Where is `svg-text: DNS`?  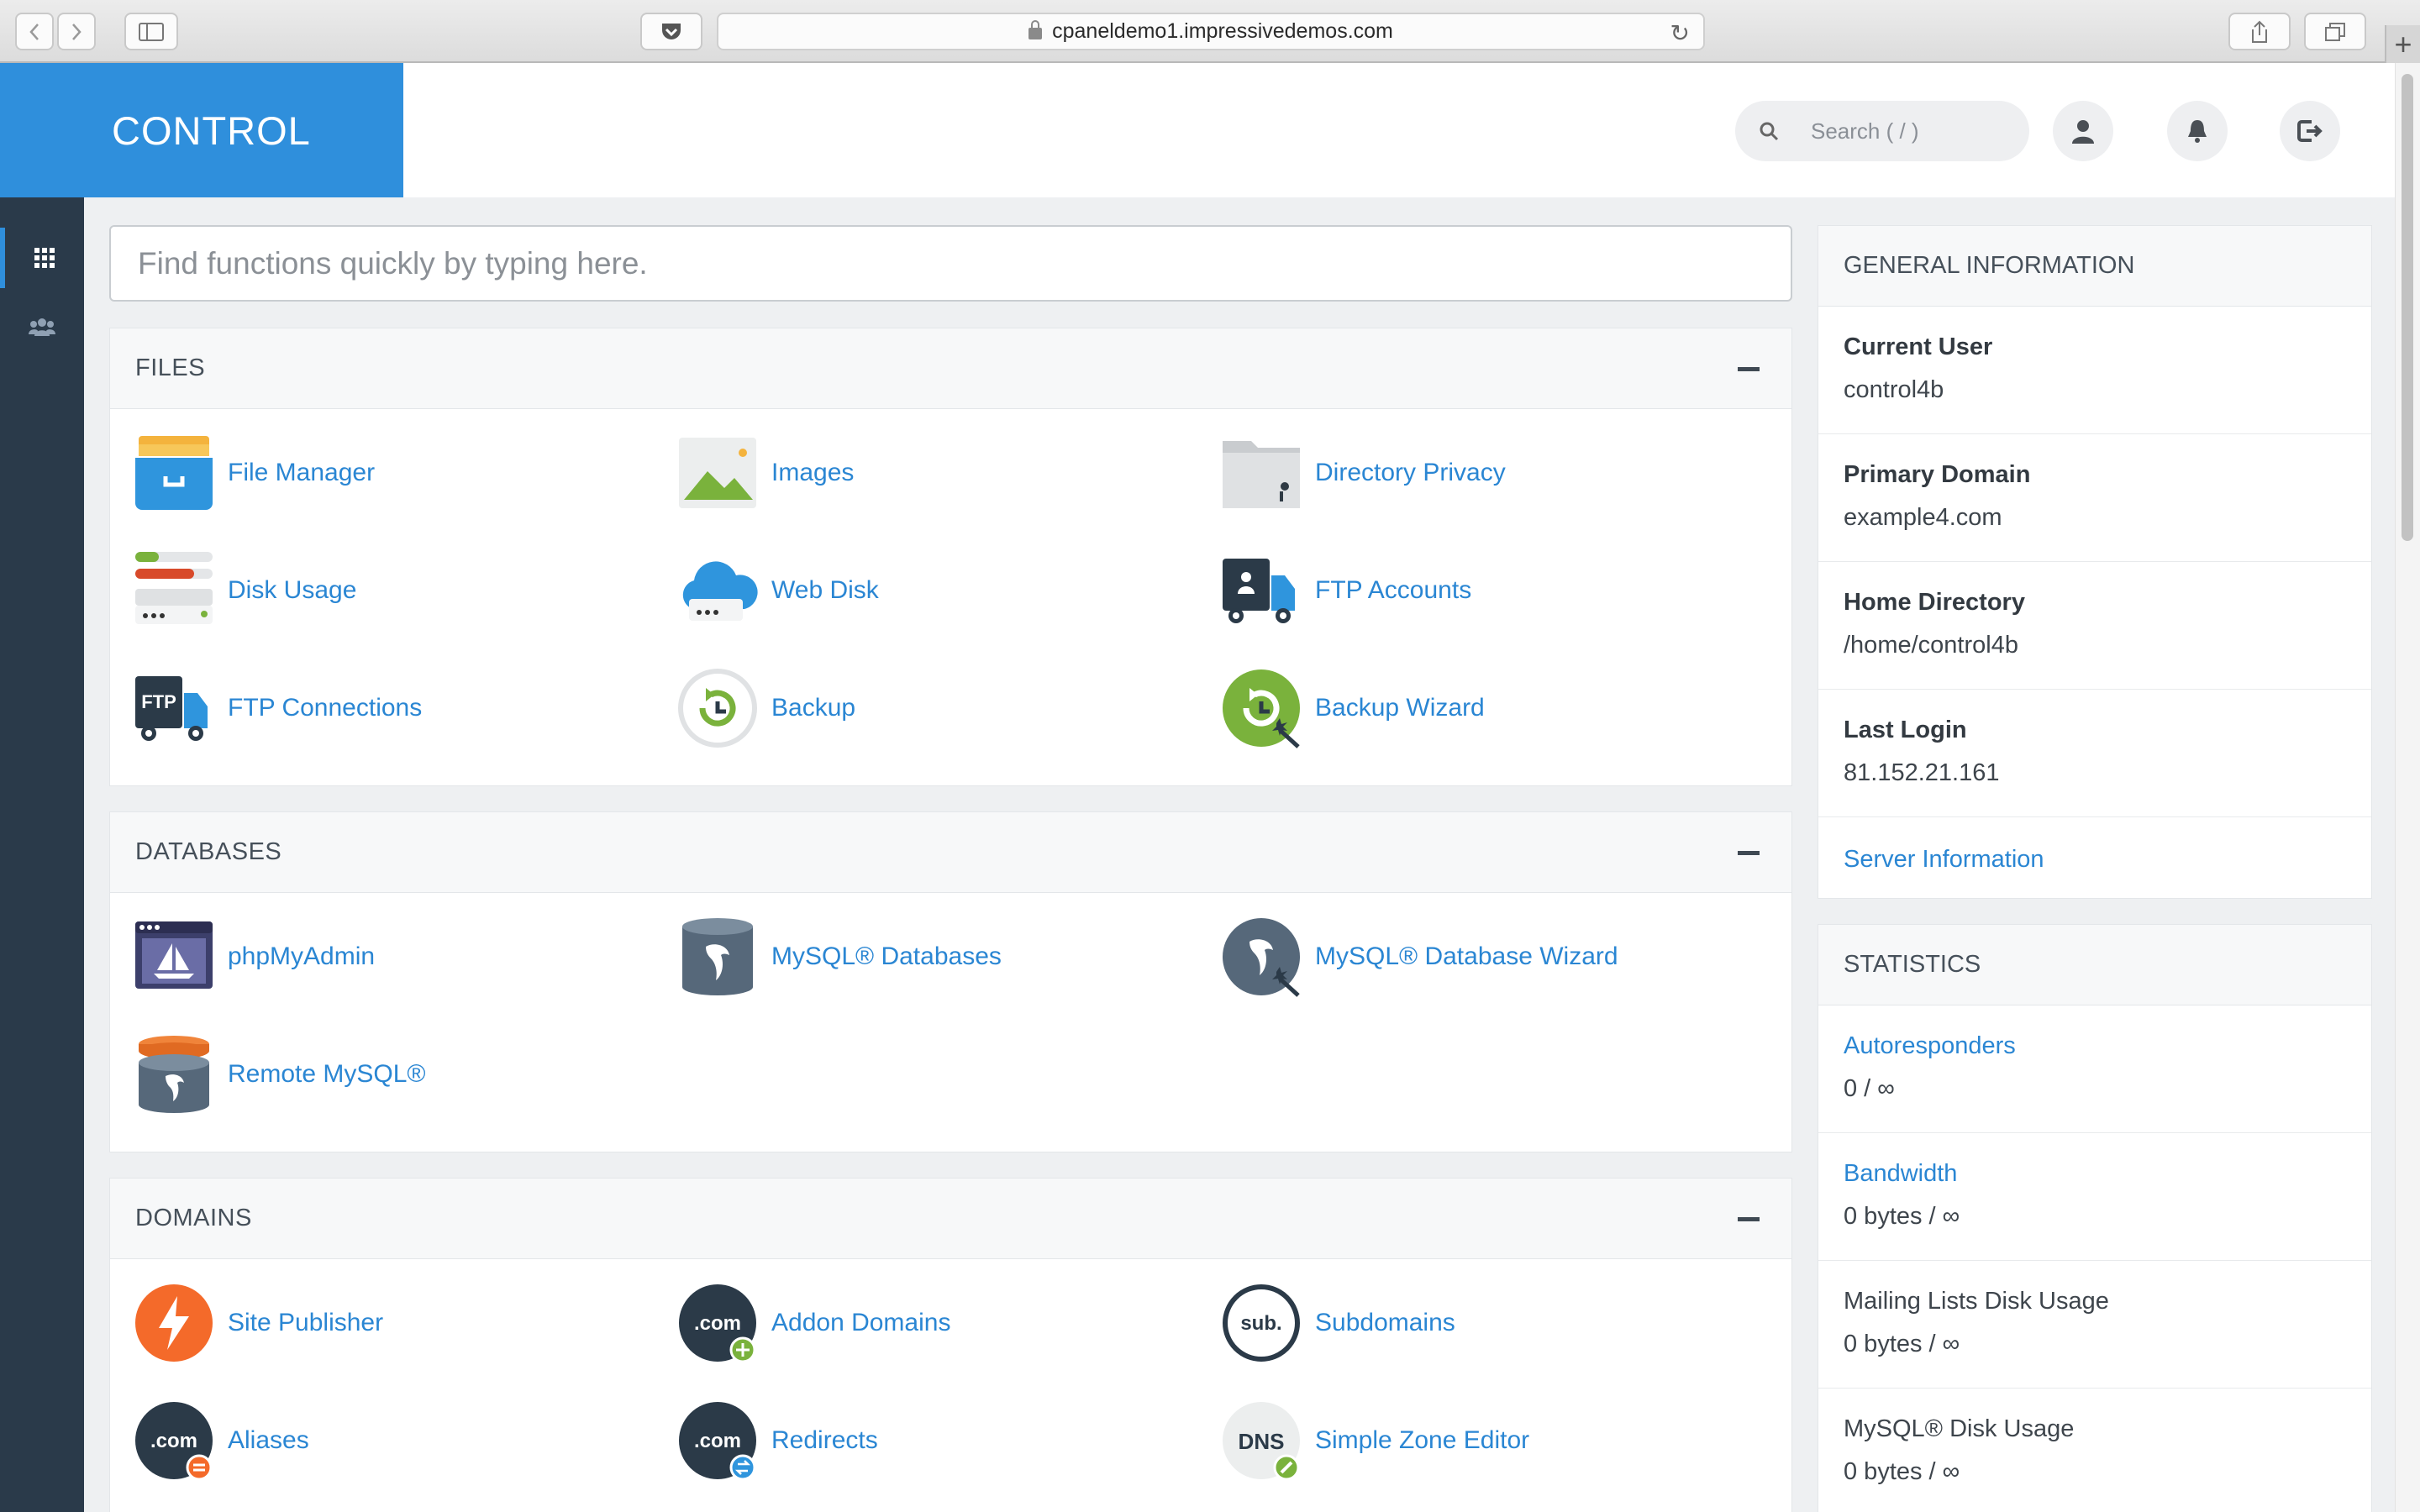 svg-text: DNS is located at coordinates (1262, 1441).